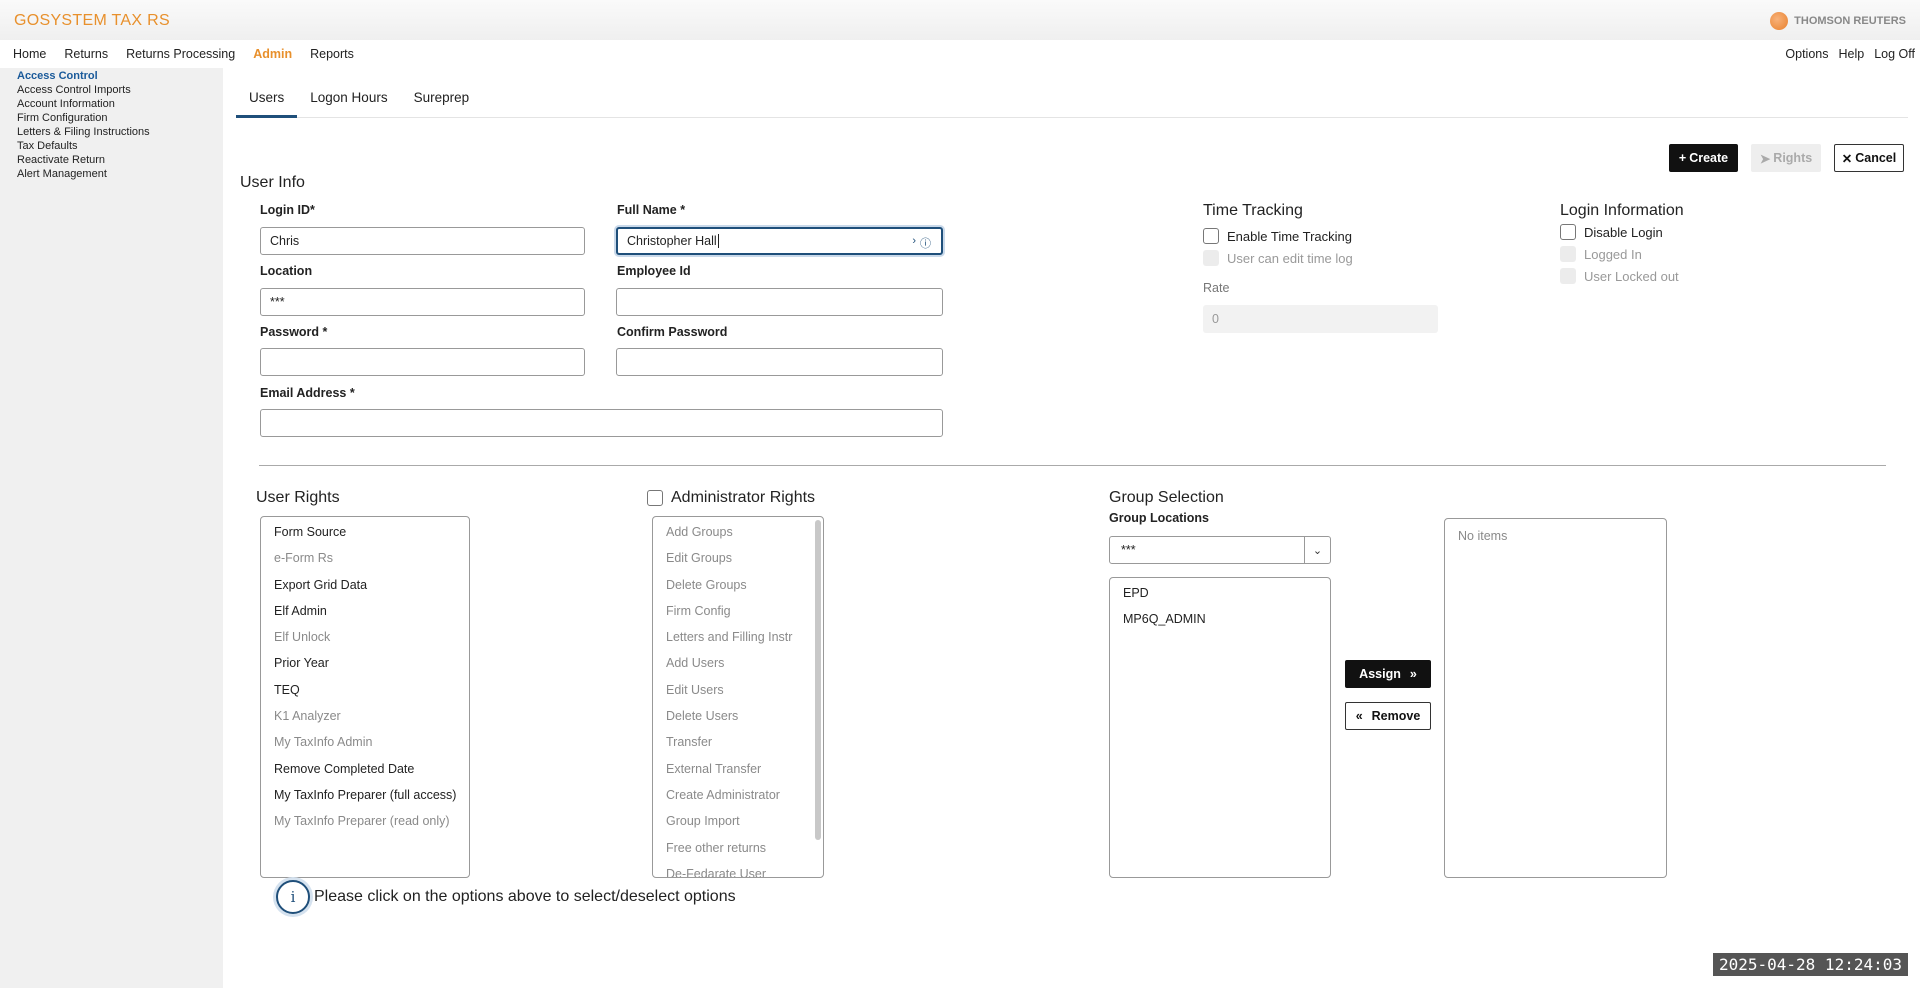 Image resolution: width=1920 pixels, height=988 pixels. What do you see at coordinates (1220, 550) in the screenshot?
I see `group-locations-select: *** ⌄` at bounding box center [1220, 550].